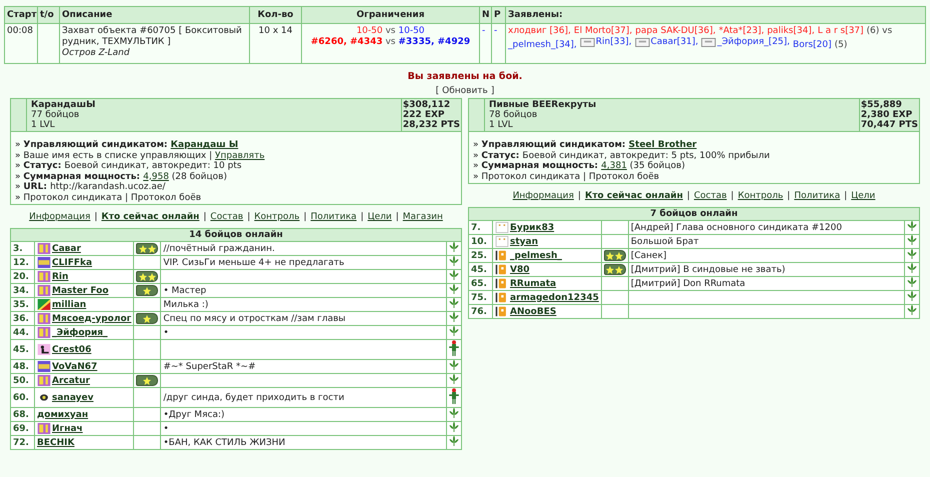 The height and width of the screenshot is (477, 930). What do you see at coordinates (129, 166) in the screenshot?
I see `info-line: » Статус: Боевой синдикат, автокредит: 10 pts` at bounding box center [129, 166].